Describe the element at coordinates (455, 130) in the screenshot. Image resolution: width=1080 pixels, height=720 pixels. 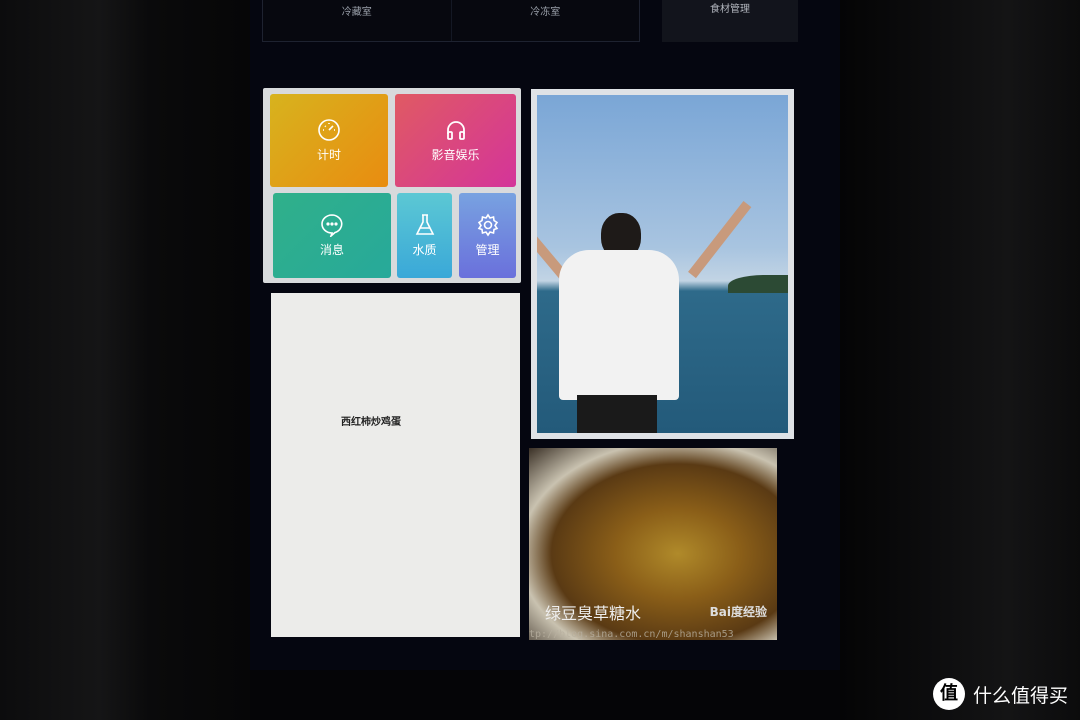
I see `headphones-icon` at that location.